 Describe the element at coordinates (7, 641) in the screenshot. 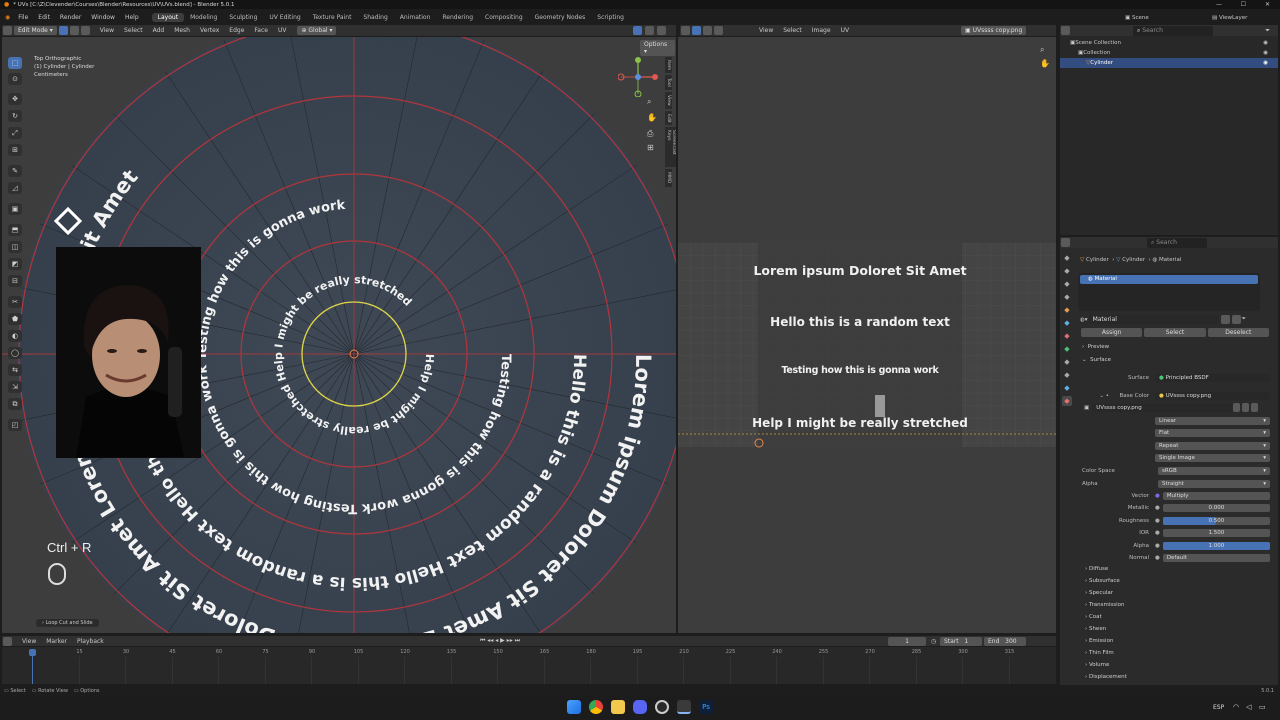

I see `timeline-type-icon` at that location.